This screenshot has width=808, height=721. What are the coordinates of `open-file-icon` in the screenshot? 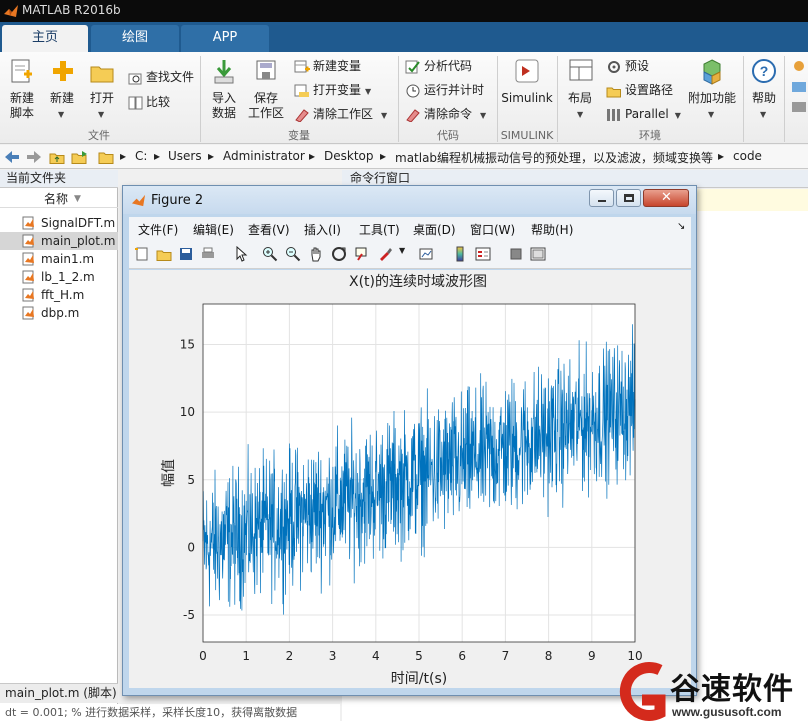 It's located at (164, 254).